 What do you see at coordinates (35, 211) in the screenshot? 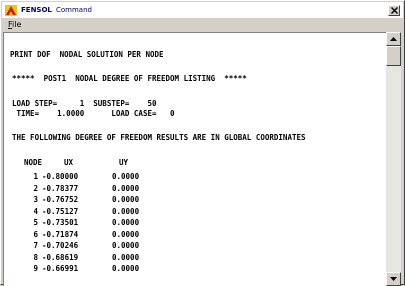
I see `node-cell: 4` at bounding box center [35, 211].